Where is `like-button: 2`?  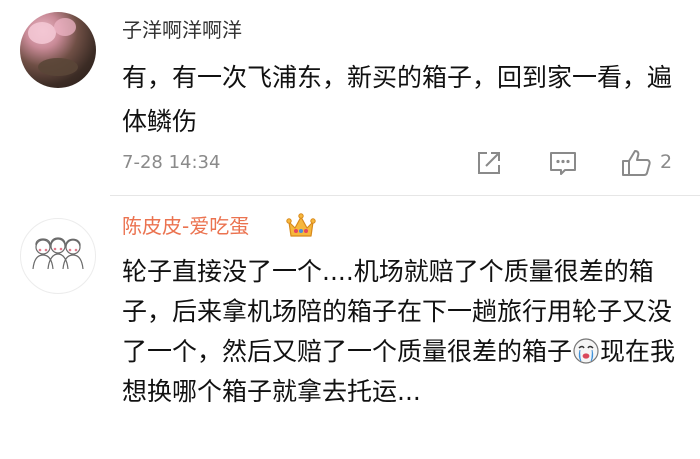 like-button: 2 is located at coordinates (650, 163).